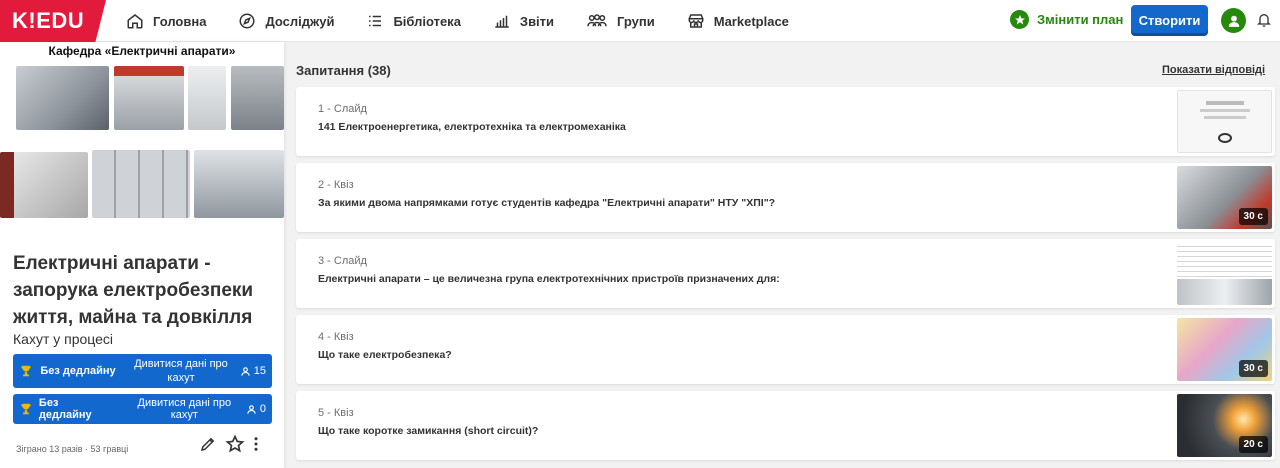  Describe the element at coordinates (208, 444) in the screenshot. I see `edit-pencil-icon` at that location.